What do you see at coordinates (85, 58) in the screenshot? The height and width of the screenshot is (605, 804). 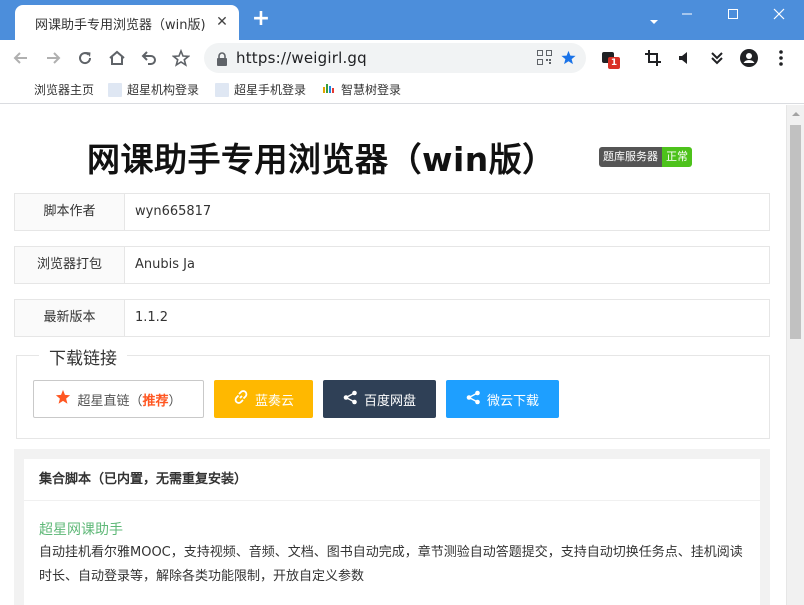 I see `reload-icon` at bounding box center [85, 58].